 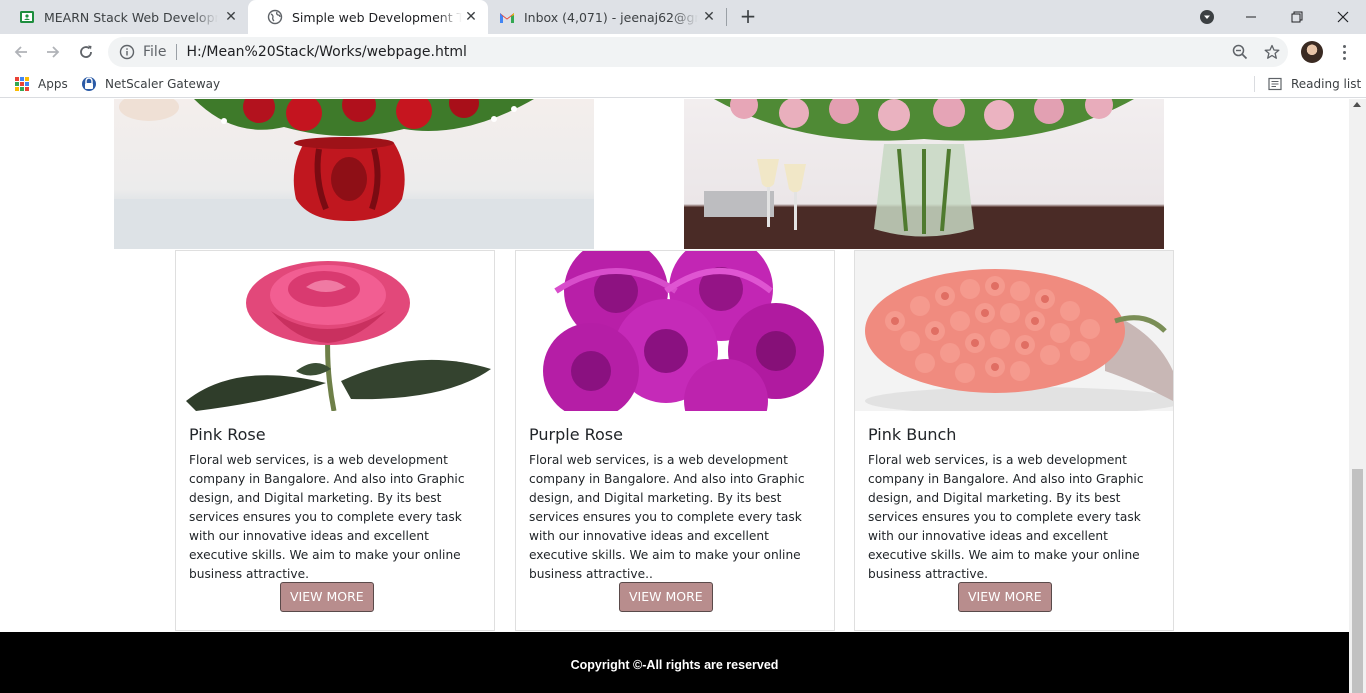 I want to click on bookmark-netscaler: NetScaler Gateway, so click(x=150, y=84).